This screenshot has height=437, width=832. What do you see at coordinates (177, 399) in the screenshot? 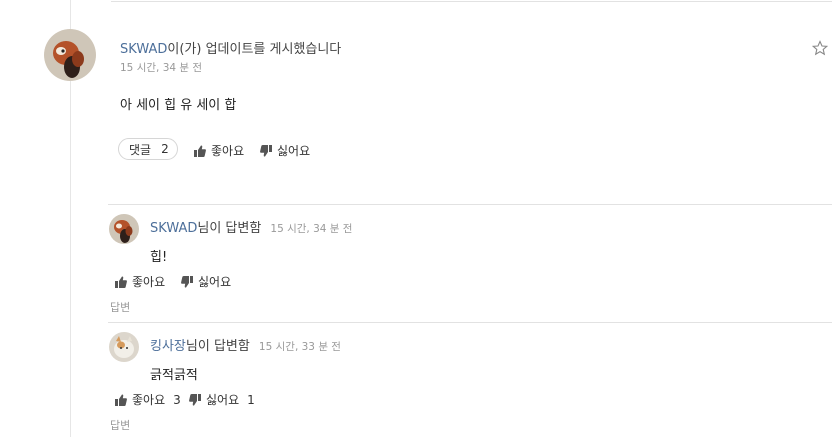
I see `like-count: 3` at bounding box center [177, 399].